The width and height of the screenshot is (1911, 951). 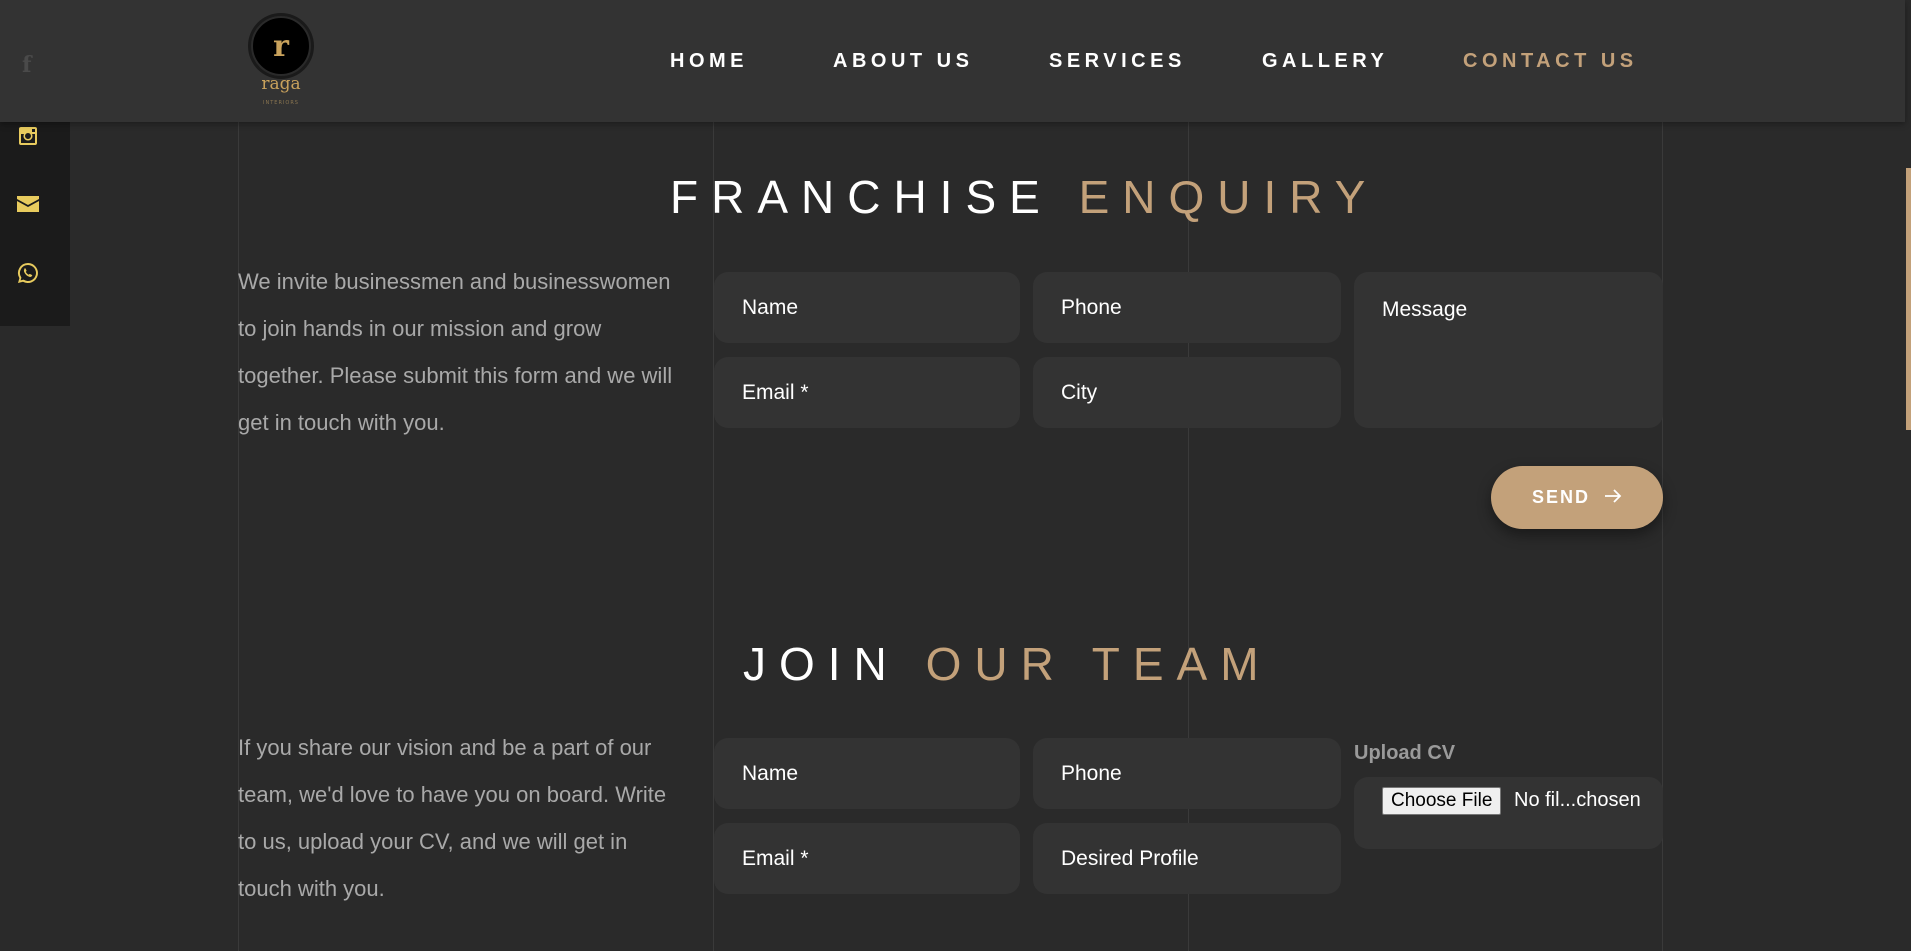 I want to click on franchise-phone-input: Phone, so click(x=1187, y=307).